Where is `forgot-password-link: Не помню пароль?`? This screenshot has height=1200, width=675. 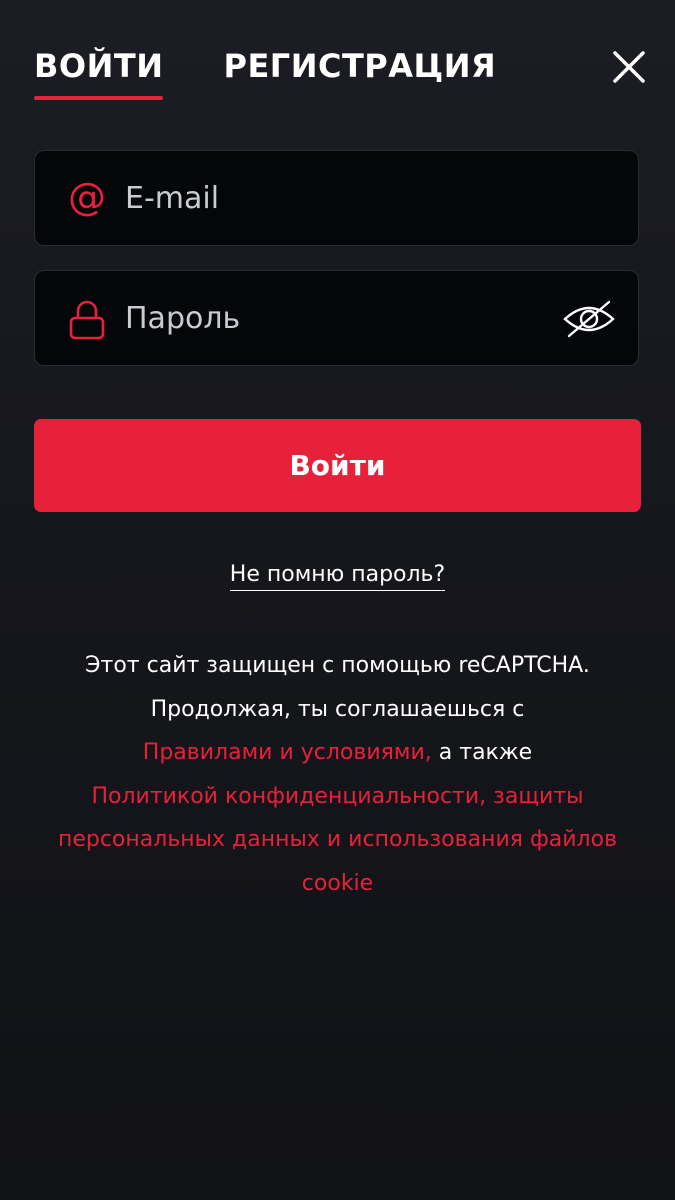 forgot-password-link: Не помню пароль? is located at coordinates (337, 576).